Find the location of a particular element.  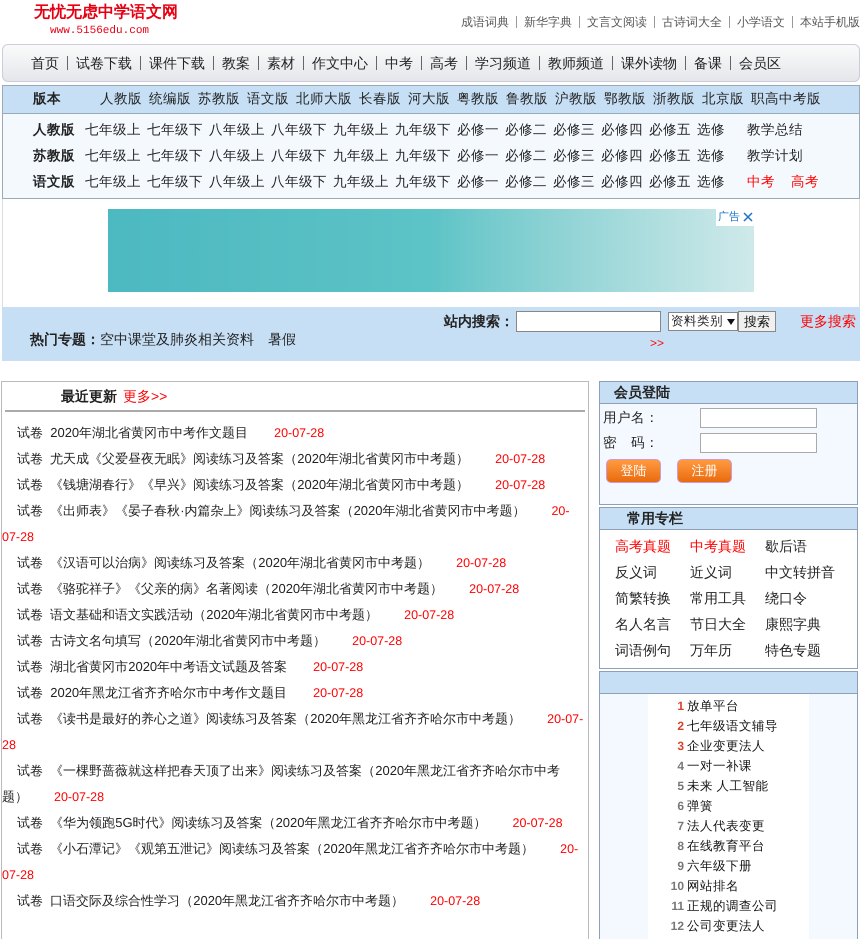

extra-link: 高考 is located at coordinates (805, 182).